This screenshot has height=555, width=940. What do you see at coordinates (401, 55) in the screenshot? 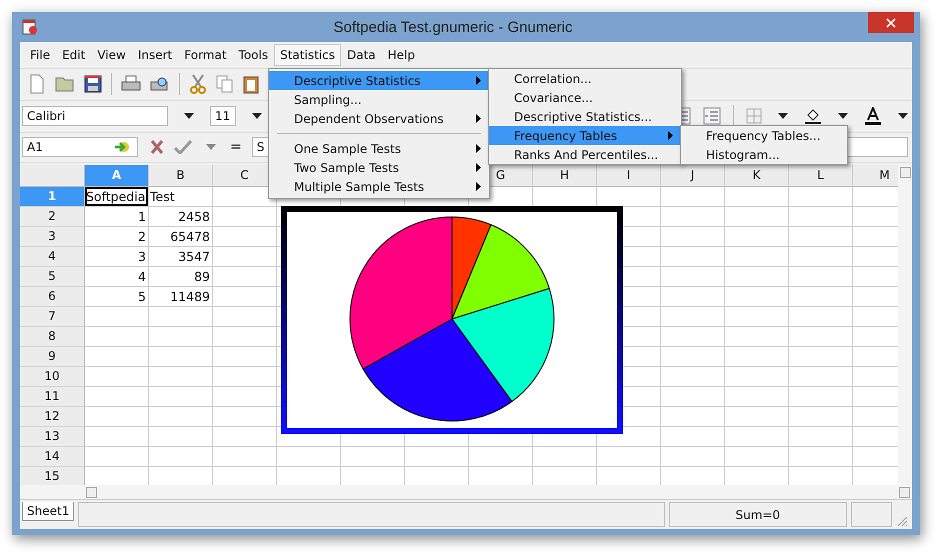
I see `menu-item: Help` at bounding box center [401, 55].